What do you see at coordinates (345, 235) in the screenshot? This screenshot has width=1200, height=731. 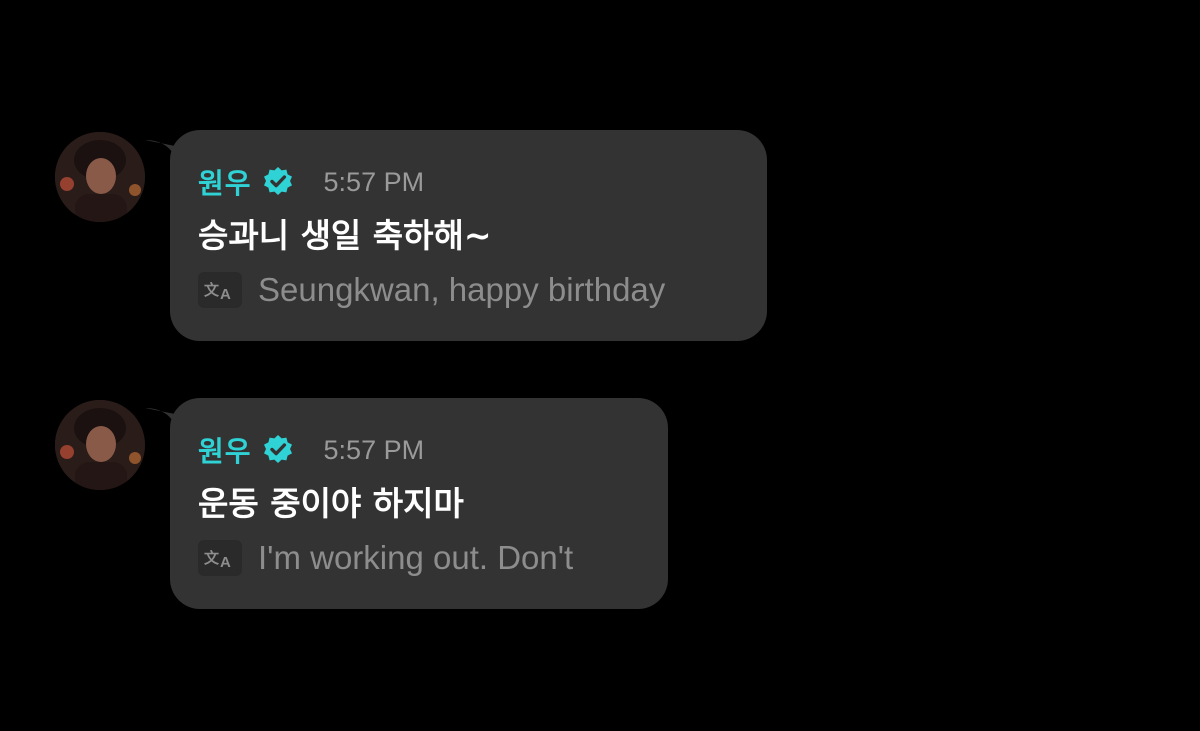 I see `message-text: 승과니 생일 축하해~` at bounding box center [345, 235].